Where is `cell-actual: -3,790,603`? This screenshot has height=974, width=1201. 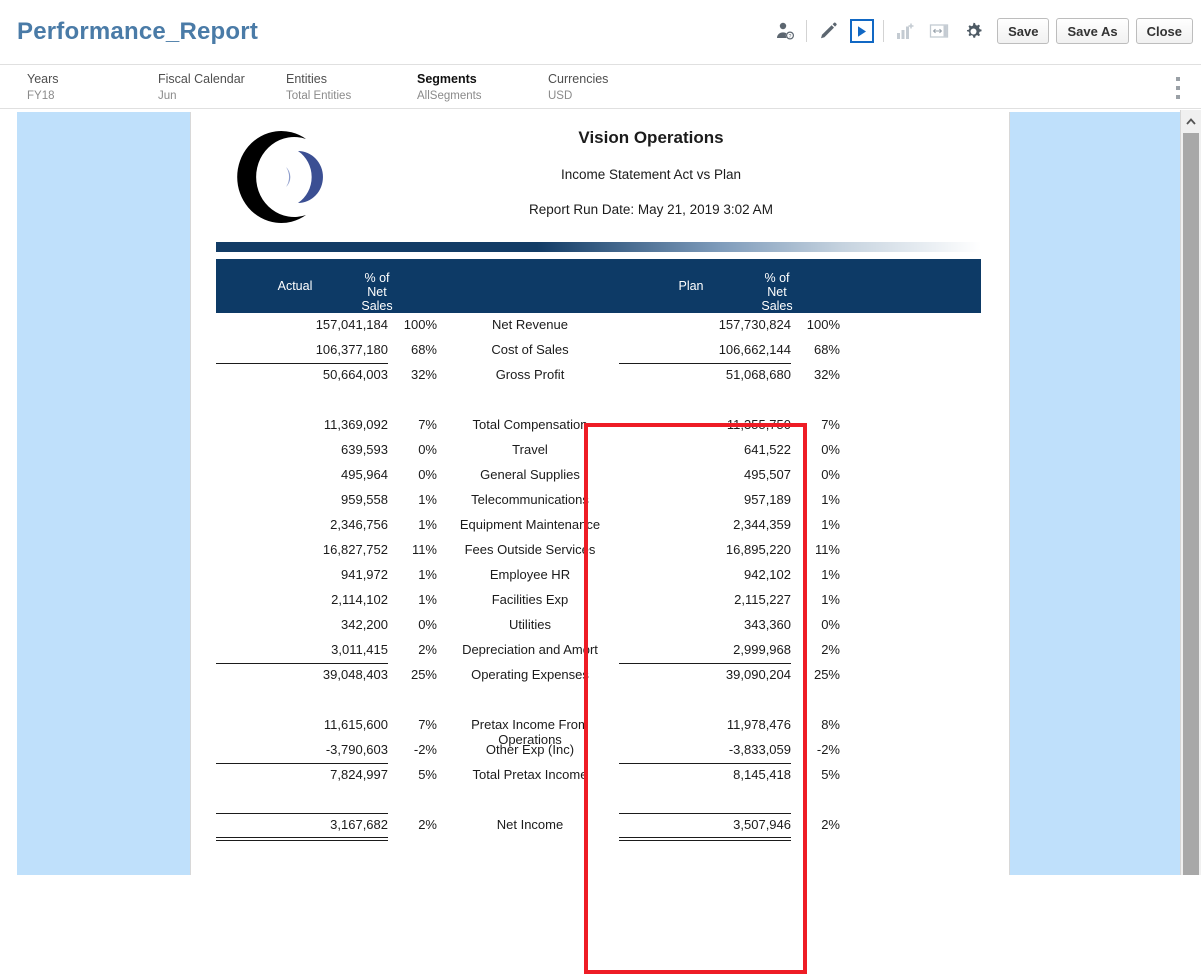
cell-actual: -3,790,603 is located at coordinates (356, 749).